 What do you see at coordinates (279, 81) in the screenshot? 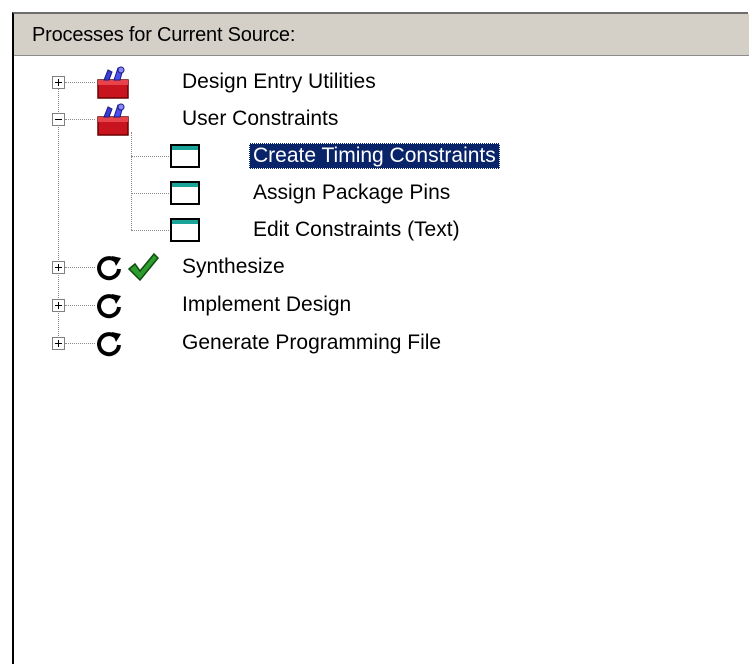
I see `tree-item-label: Design Entry Utilities` at bounding box center [279, 81].